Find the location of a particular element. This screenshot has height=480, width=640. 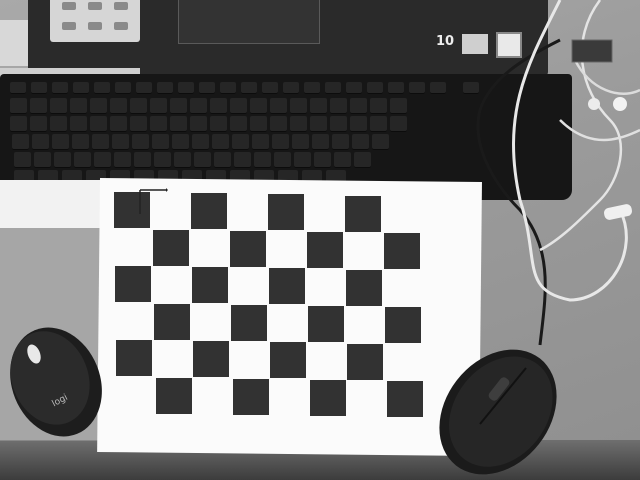

wired-mouse is located at coordinates (498, 412).